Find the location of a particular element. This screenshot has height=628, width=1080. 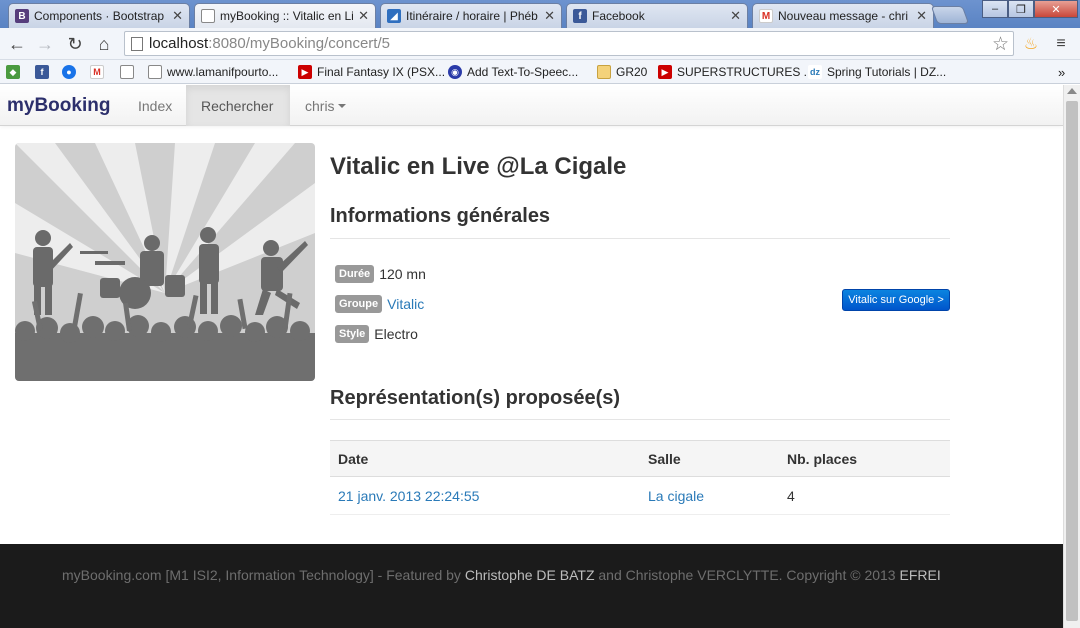

concert-image is located at coordinates (165, 262).